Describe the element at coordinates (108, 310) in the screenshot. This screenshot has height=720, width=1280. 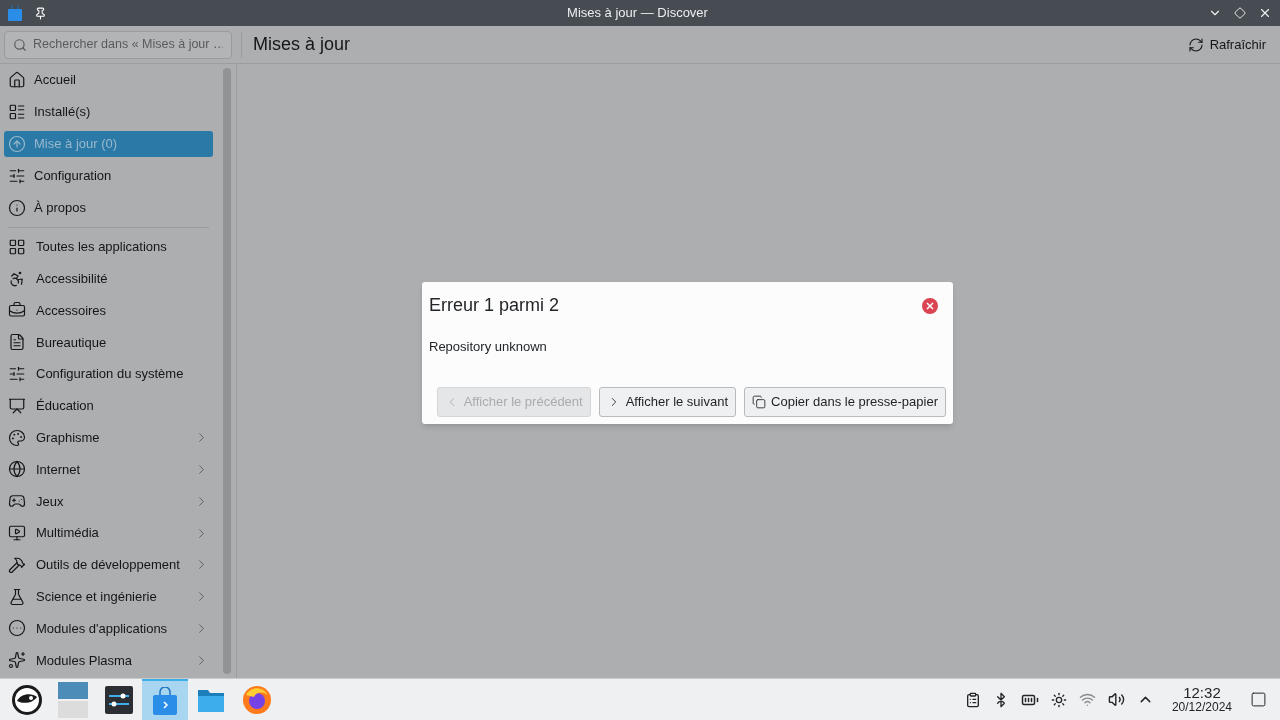
I see `category-item: Accessoires` at that location.